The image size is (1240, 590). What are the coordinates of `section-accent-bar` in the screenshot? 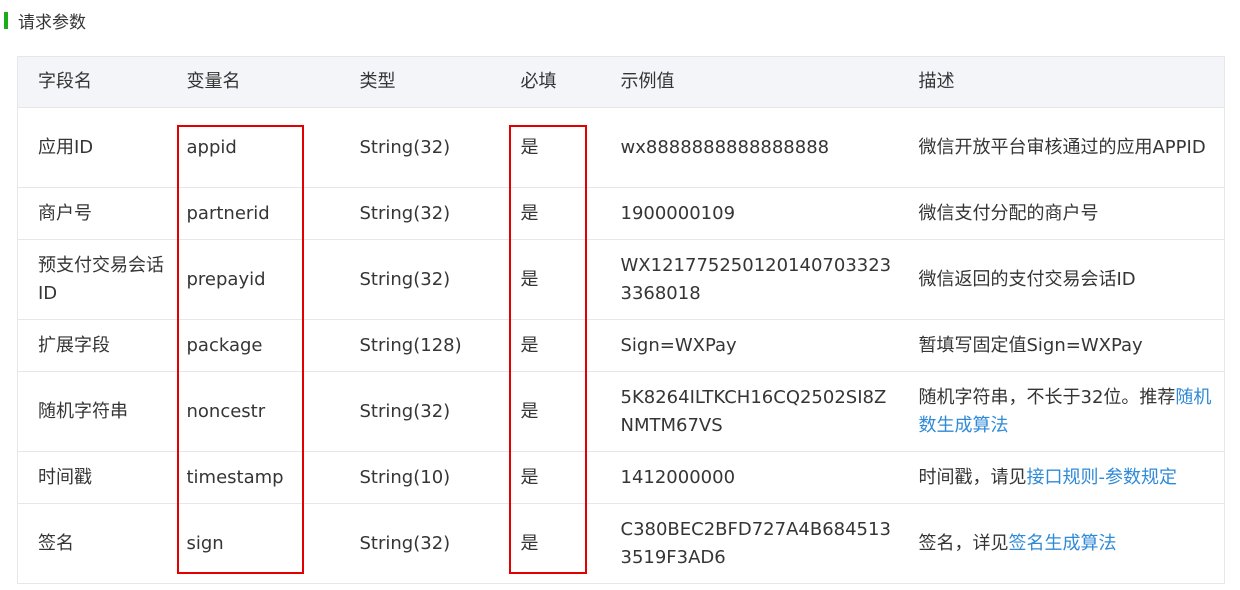 It's located at (6, 20).